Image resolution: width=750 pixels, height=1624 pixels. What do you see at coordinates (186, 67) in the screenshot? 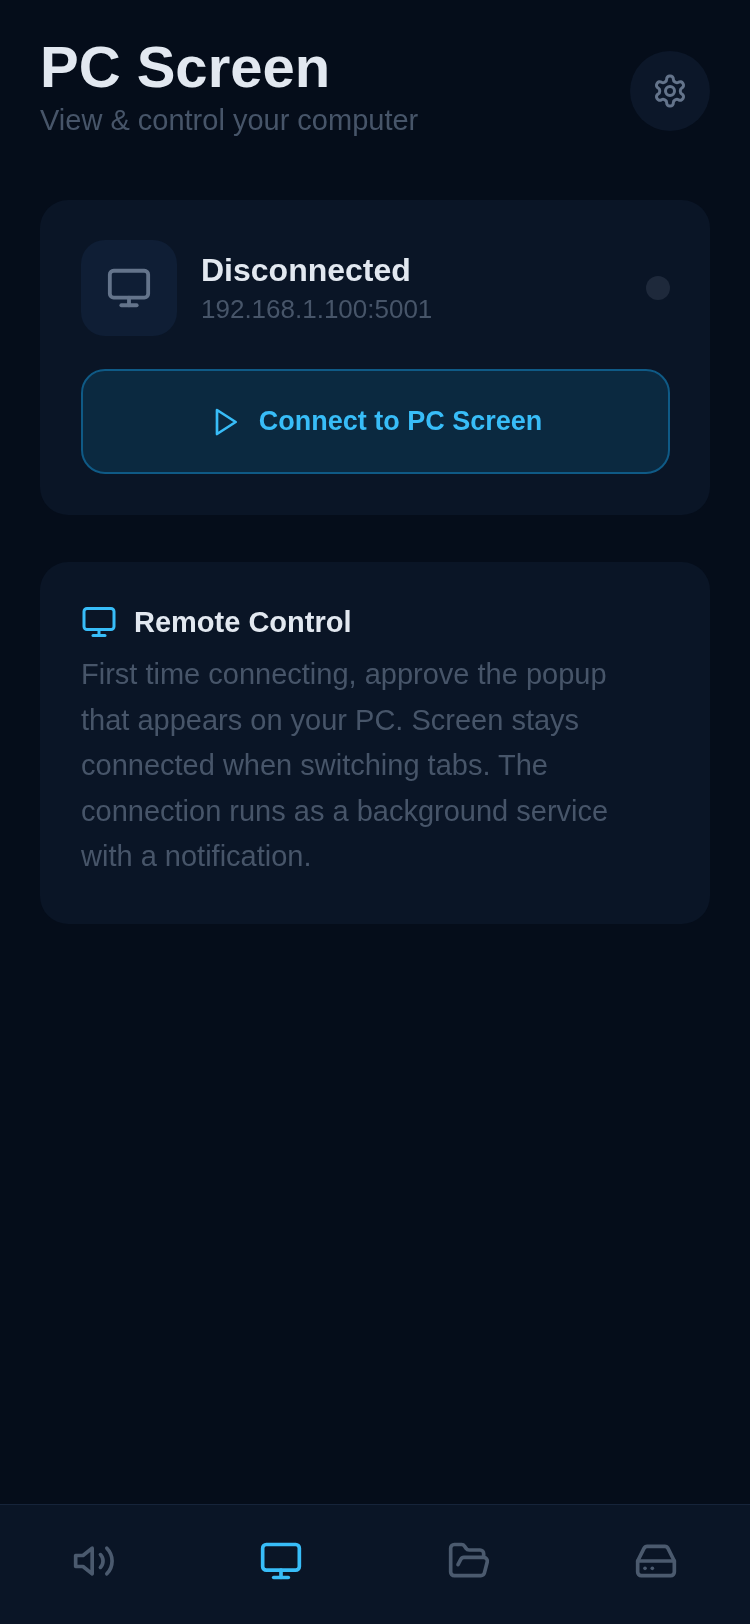
I see `page-title: PC Screen` at bounding box center [186, 67].